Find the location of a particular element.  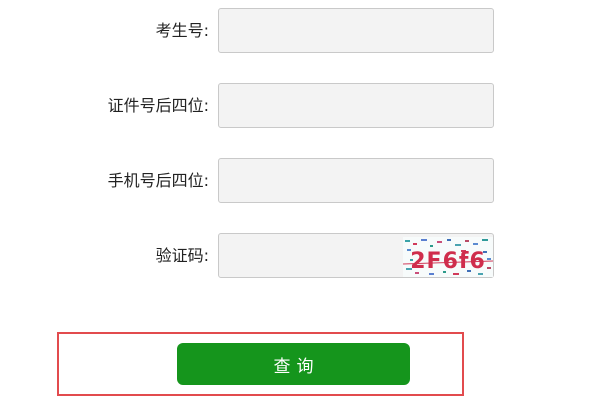

captcha-text: 2F6f6 is located at coordinates (448, 261).